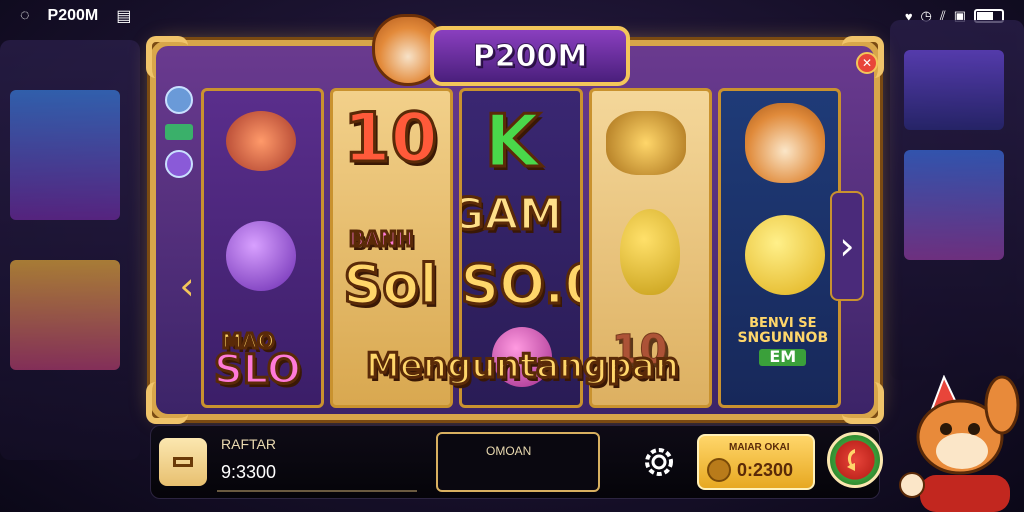  I want to click on arcade-cabinet-left, so click(70, 250).